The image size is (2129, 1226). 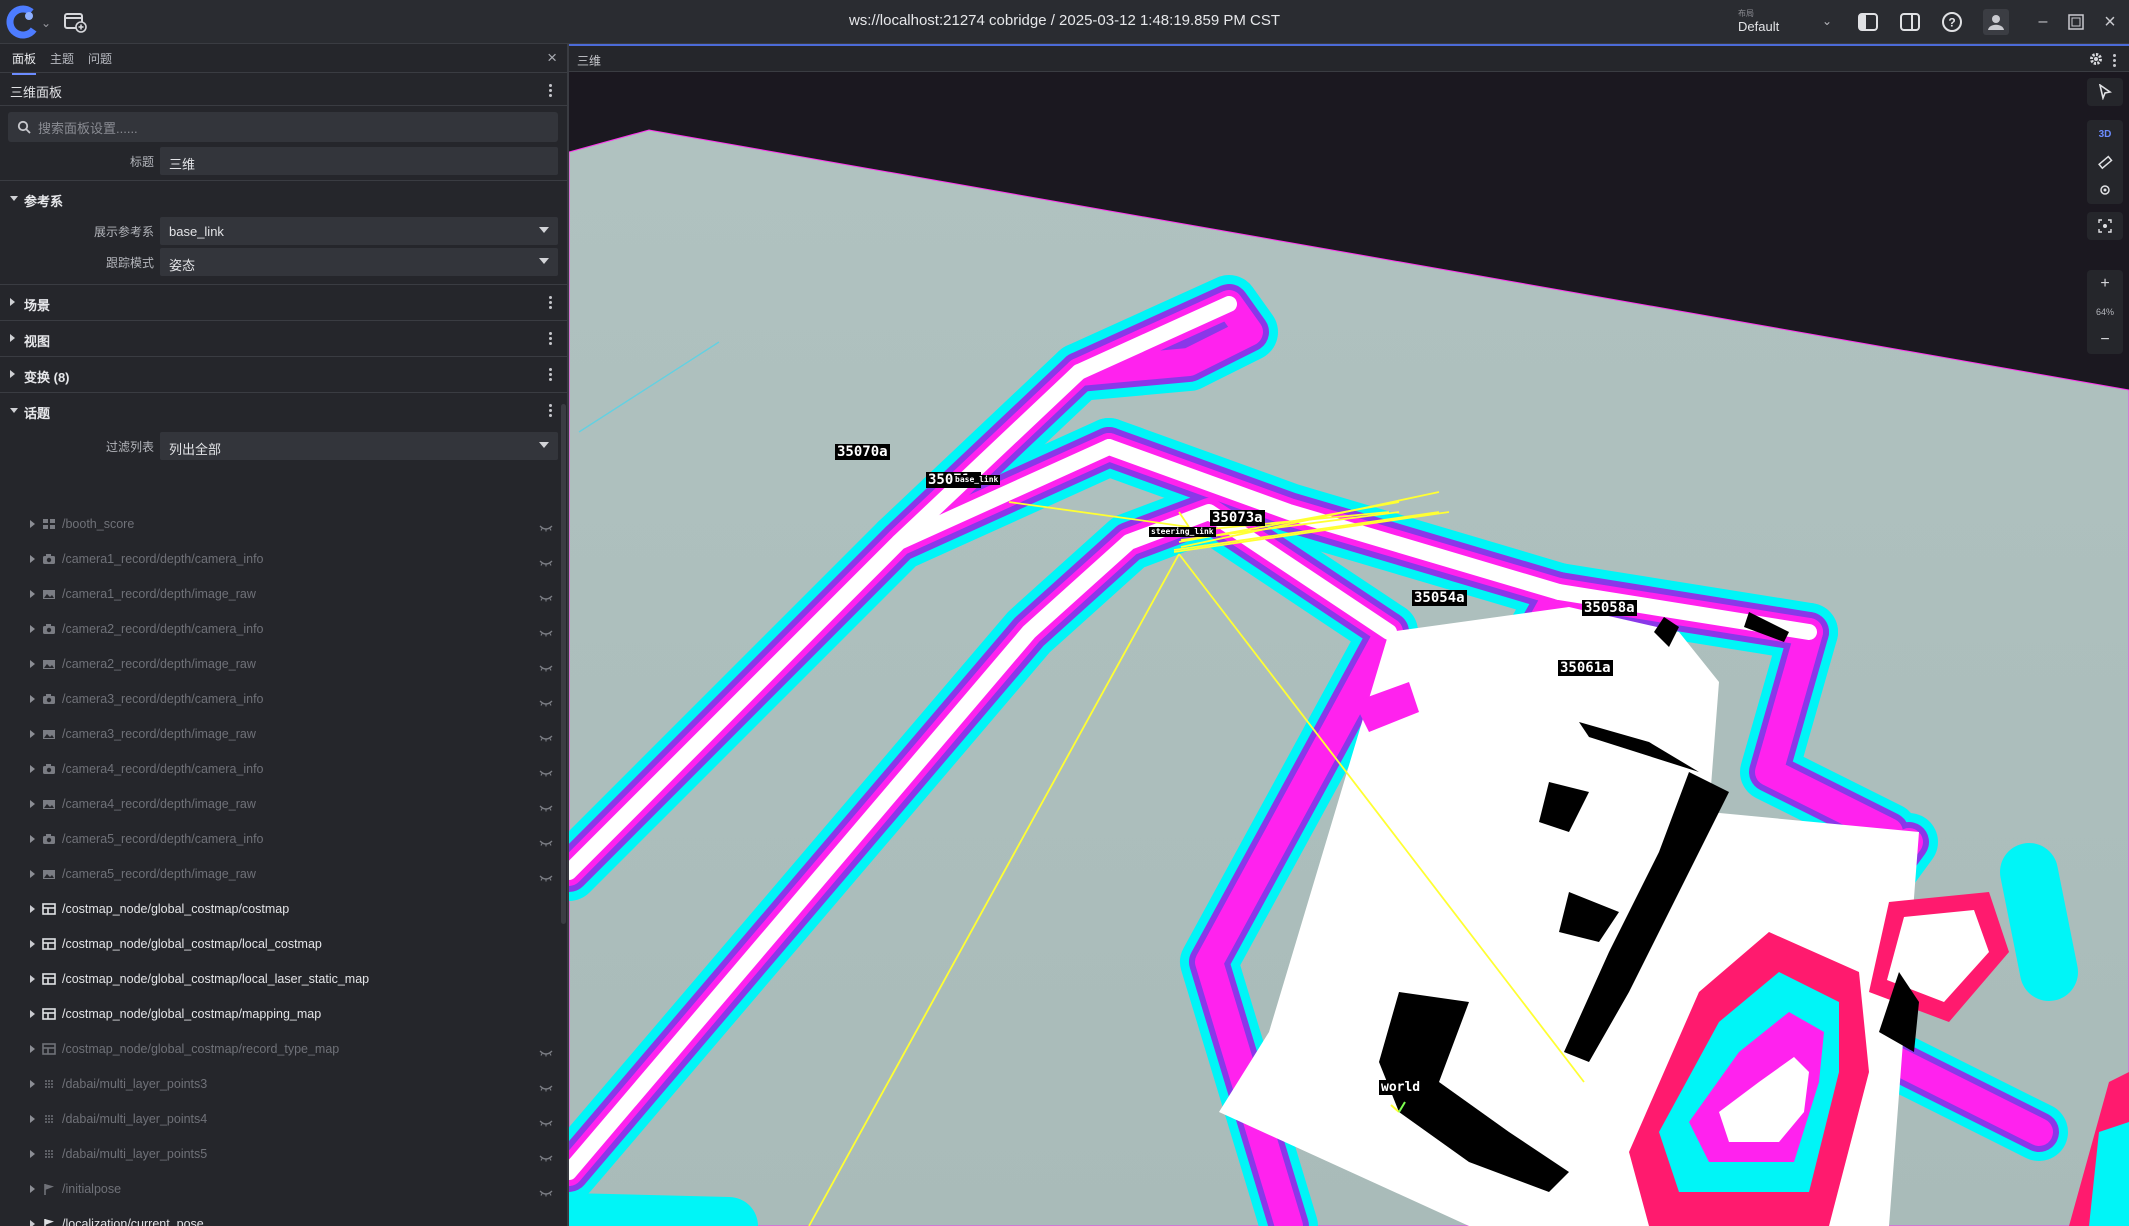 What do you see at coordinates (283, 1119) in the screenshot?
I see `topic-row: /dabai/multi_layer_points4` at bounding box center [283, 1119].